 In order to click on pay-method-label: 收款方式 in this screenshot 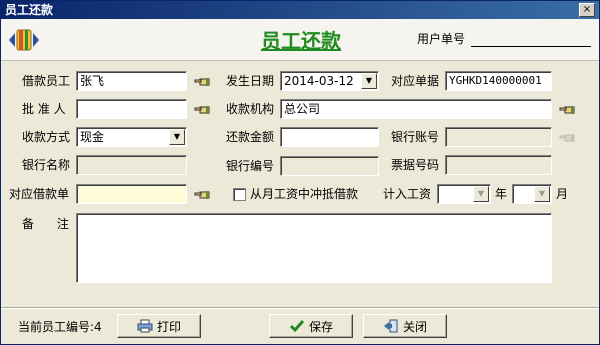, I will do `click(46, 137)`.